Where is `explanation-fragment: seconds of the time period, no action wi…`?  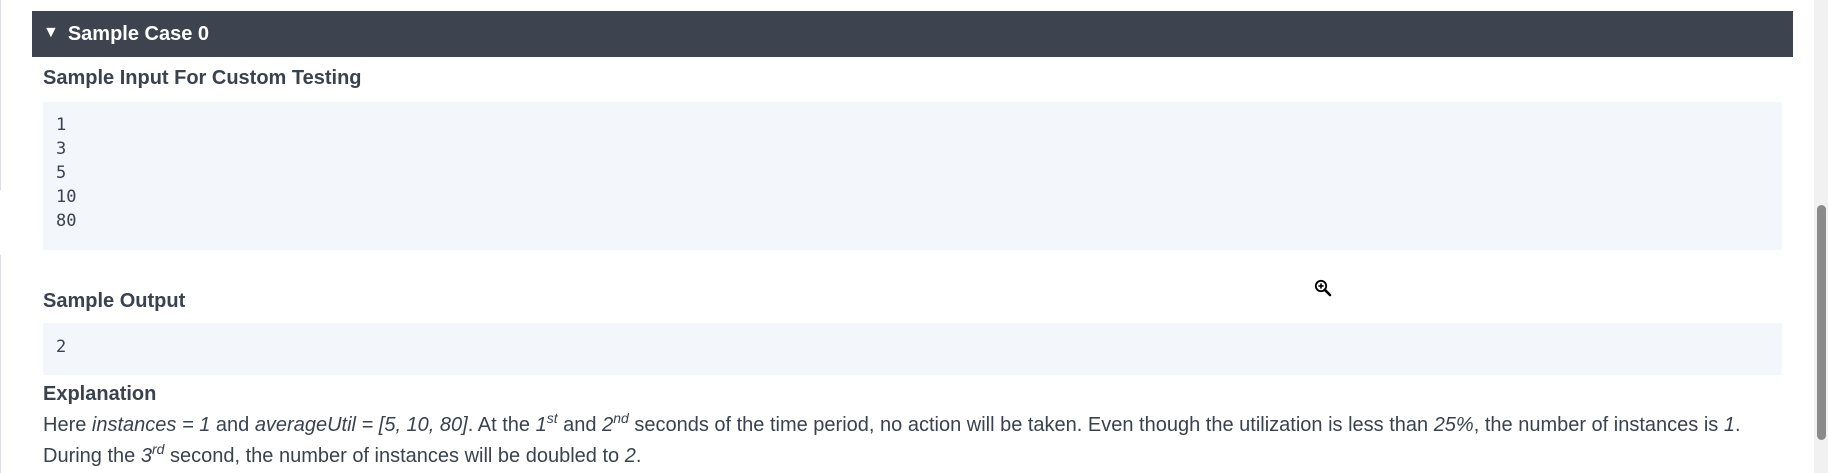
explanation-fragment: seconds of the time period, no action wi… is located at coordinates (1031, 425).